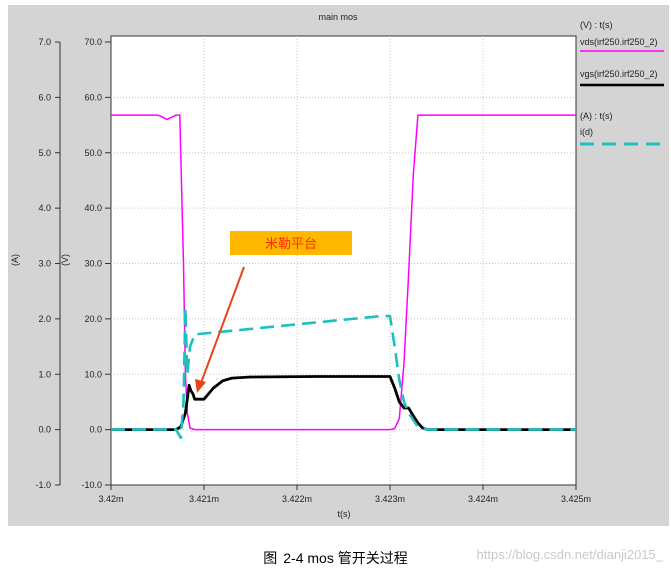  What do you see at coordinates (44, 264) in the screenshot?
I see `y-tick-label-amps: 3.0` at bounding box center [44, 264].